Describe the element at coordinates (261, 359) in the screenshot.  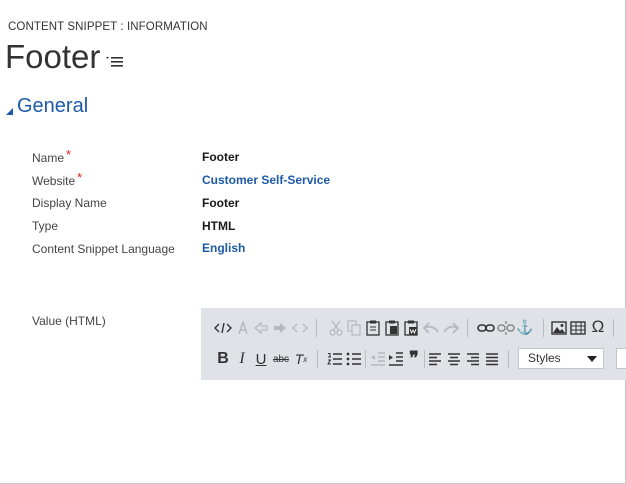
I see `underline-button: U` at that location.